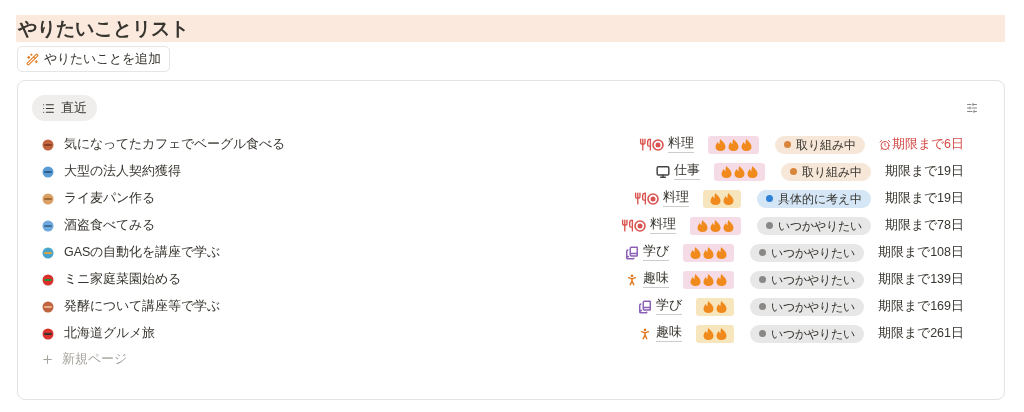 This screenshot has height=412, width=1024. Describe the element at coordinates (921, 253) in the screenshot. I see `due-date: 期限まで108日` at that location.